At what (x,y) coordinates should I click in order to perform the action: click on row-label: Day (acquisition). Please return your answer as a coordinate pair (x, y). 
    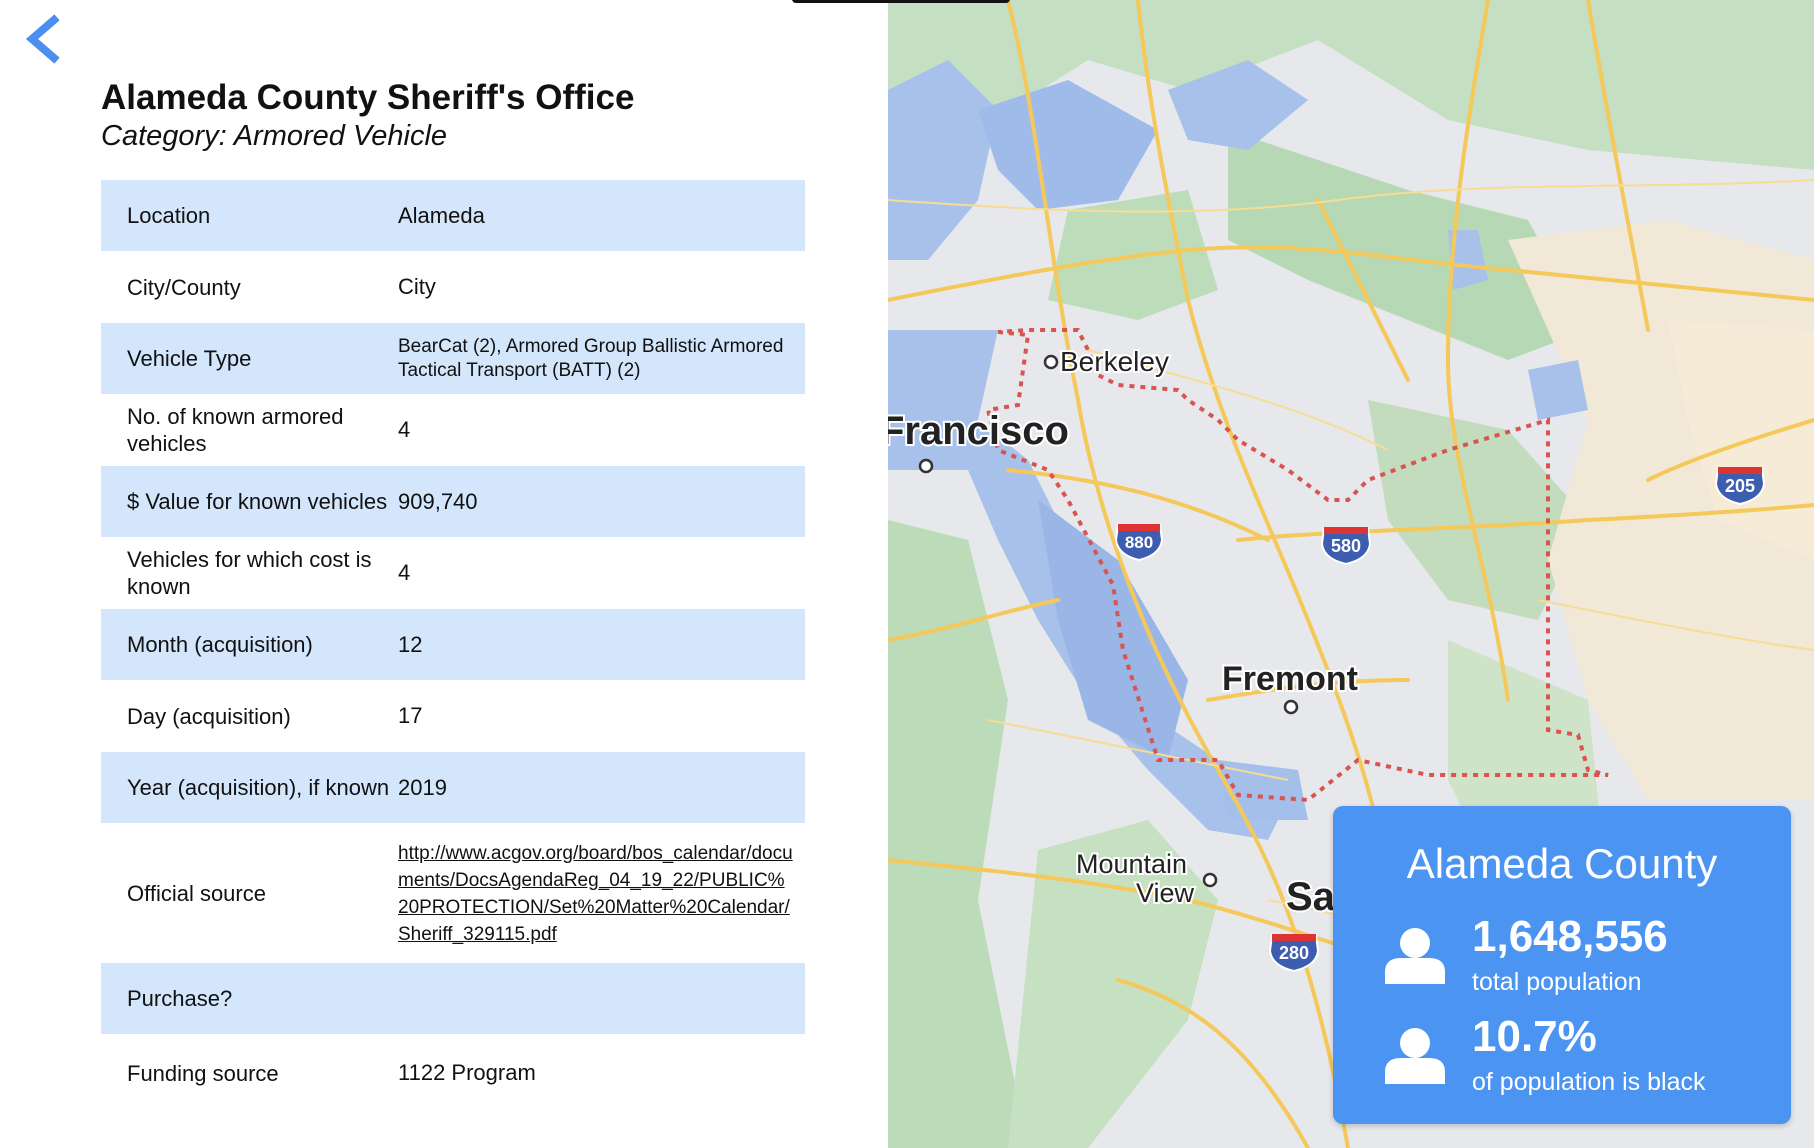
    Looking at the image, I should click on (209, 716).